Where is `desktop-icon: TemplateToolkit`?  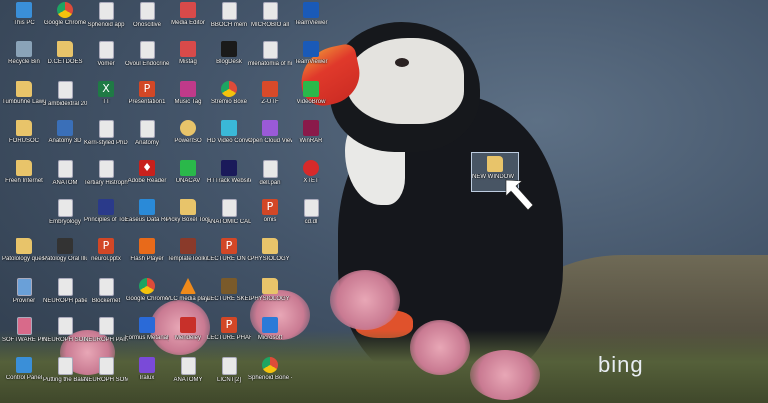 desktop-icon: TemplateToolkit is located at coordinates (188, 258).